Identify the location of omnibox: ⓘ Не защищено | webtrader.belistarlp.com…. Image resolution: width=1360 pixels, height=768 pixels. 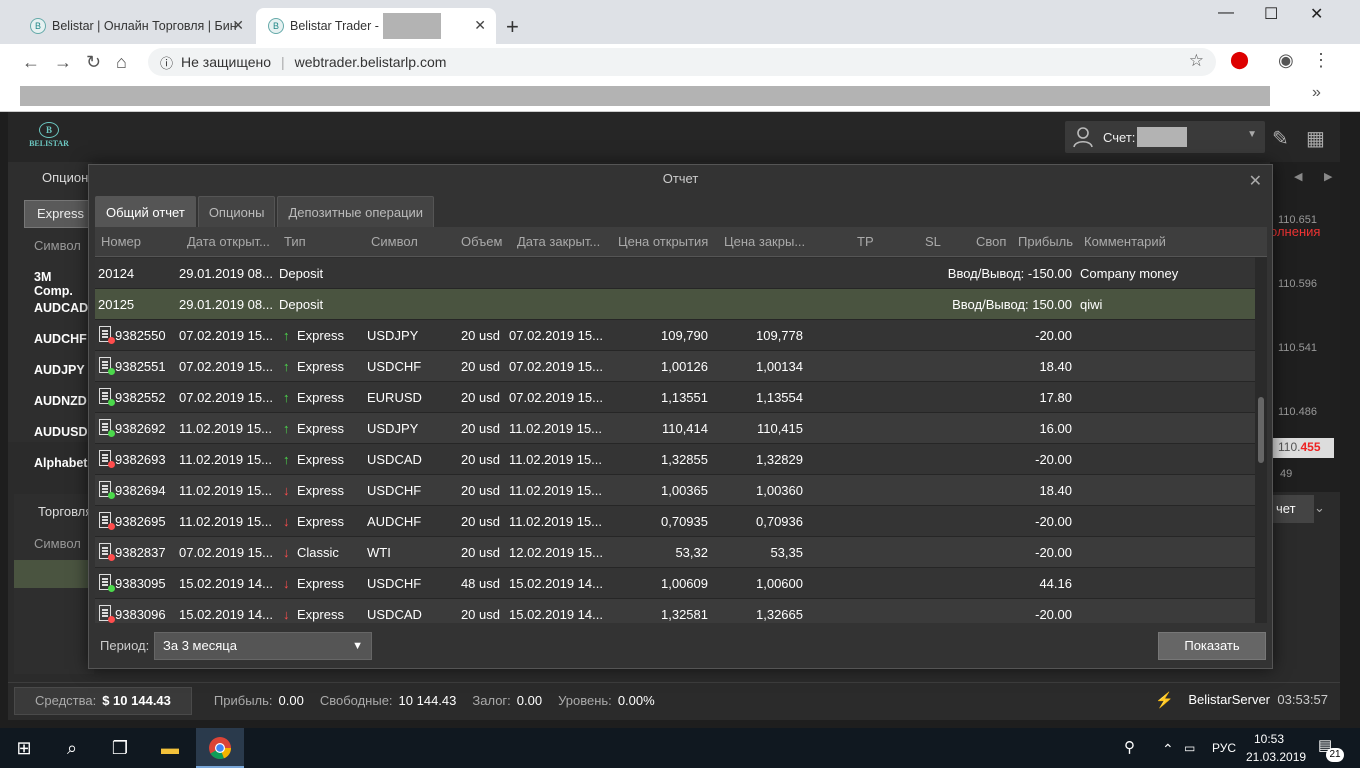
(682, 62).